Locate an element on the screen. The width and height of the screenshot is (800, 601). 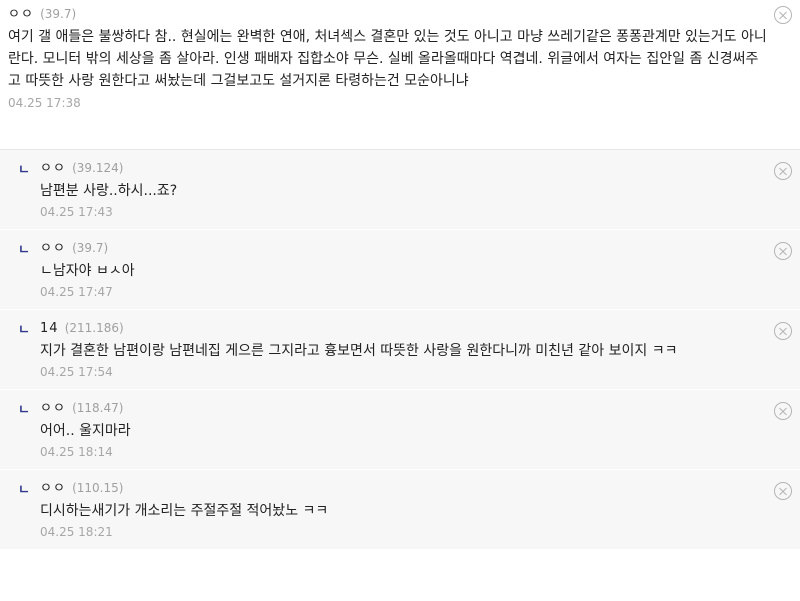
reply-date: 04.25 17:54 is located at coordinates (76, 372).